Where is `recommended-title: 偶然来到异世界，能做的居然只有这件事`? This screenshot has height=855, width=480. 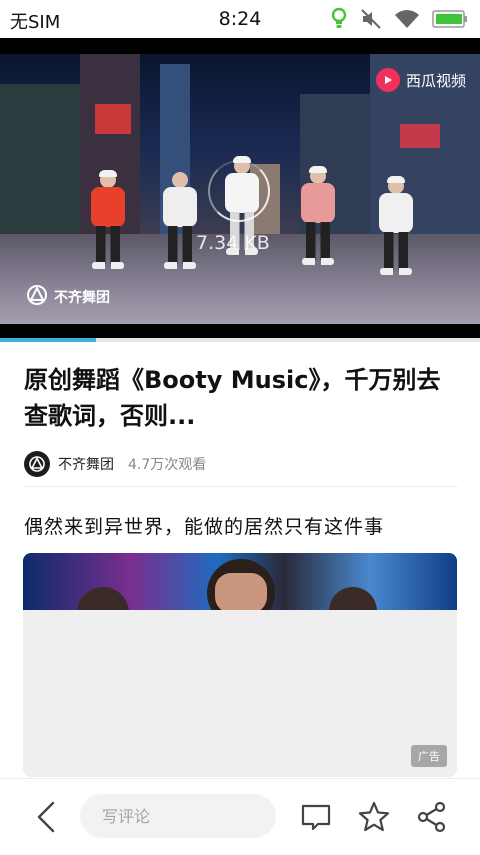 recommended-title: 偶然来到异世界，能做的居然只有这件事 is located at coordinates (244, 525).